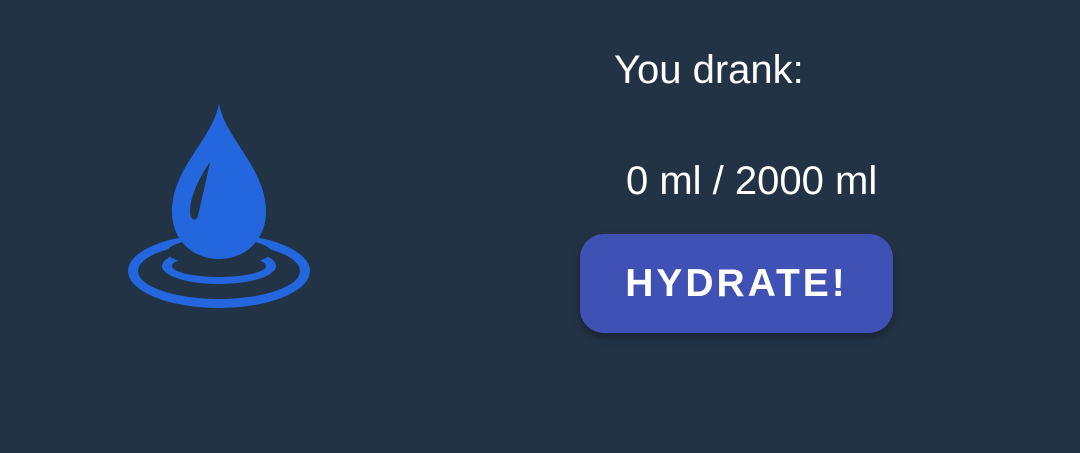 Image resolution: width=1080 pixels, height=453 pixels. What do you see at coordinates (709, 70) in the screenshot?
I see `you-drank-label: You drank:` at bounding box center [709, 70].